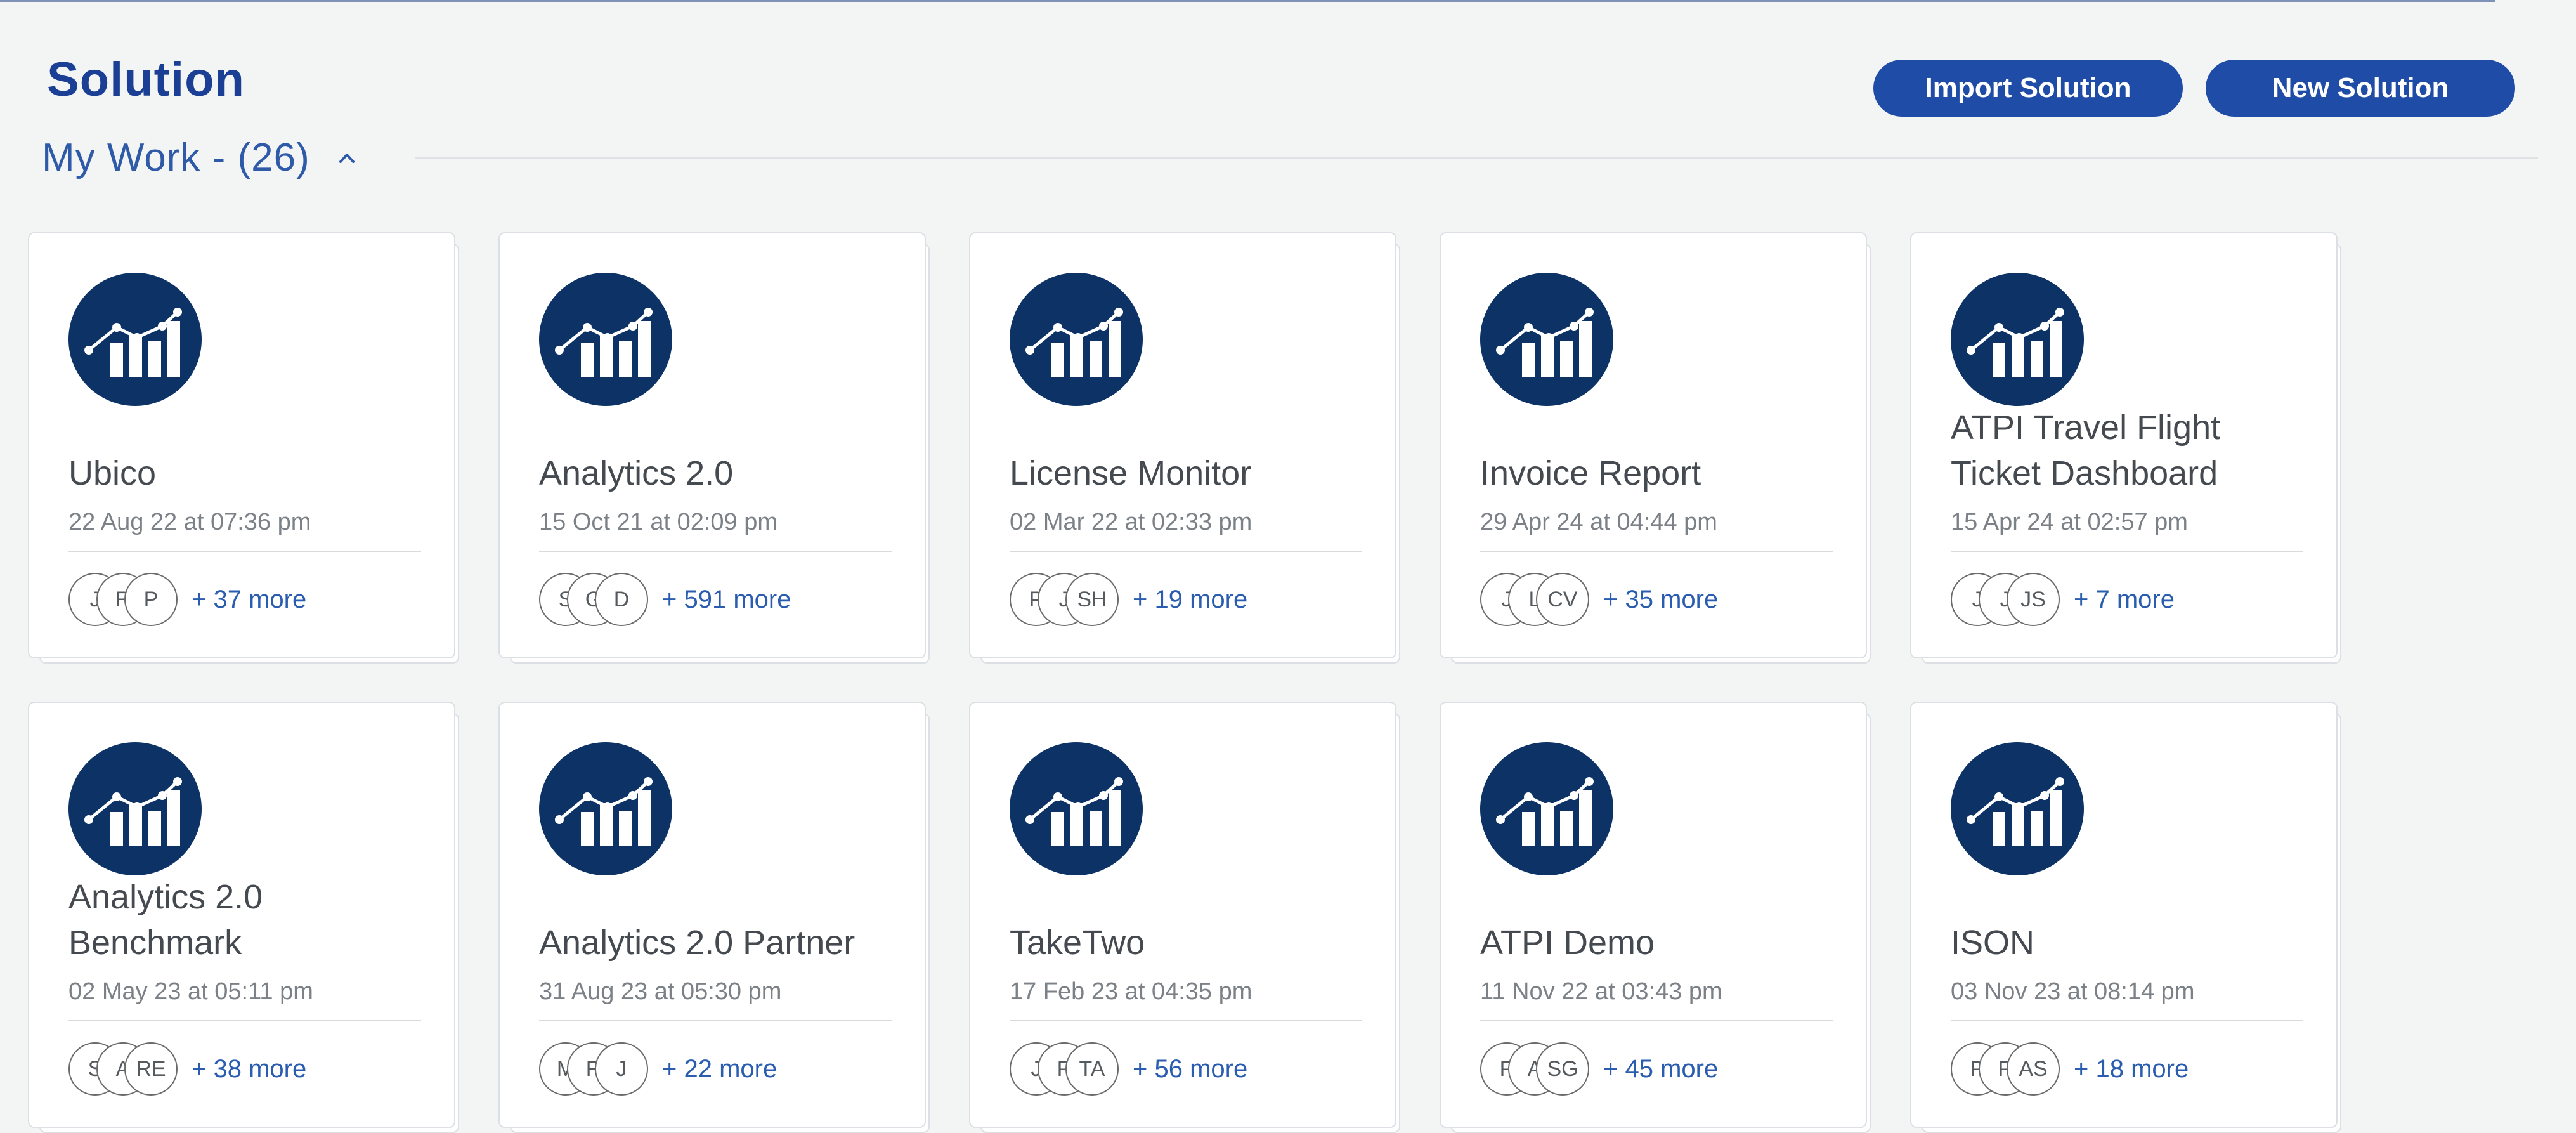 This screenshot has height=1133, width=2576. I want to click on more-members-link: + 19 more, so click(1190, 600).